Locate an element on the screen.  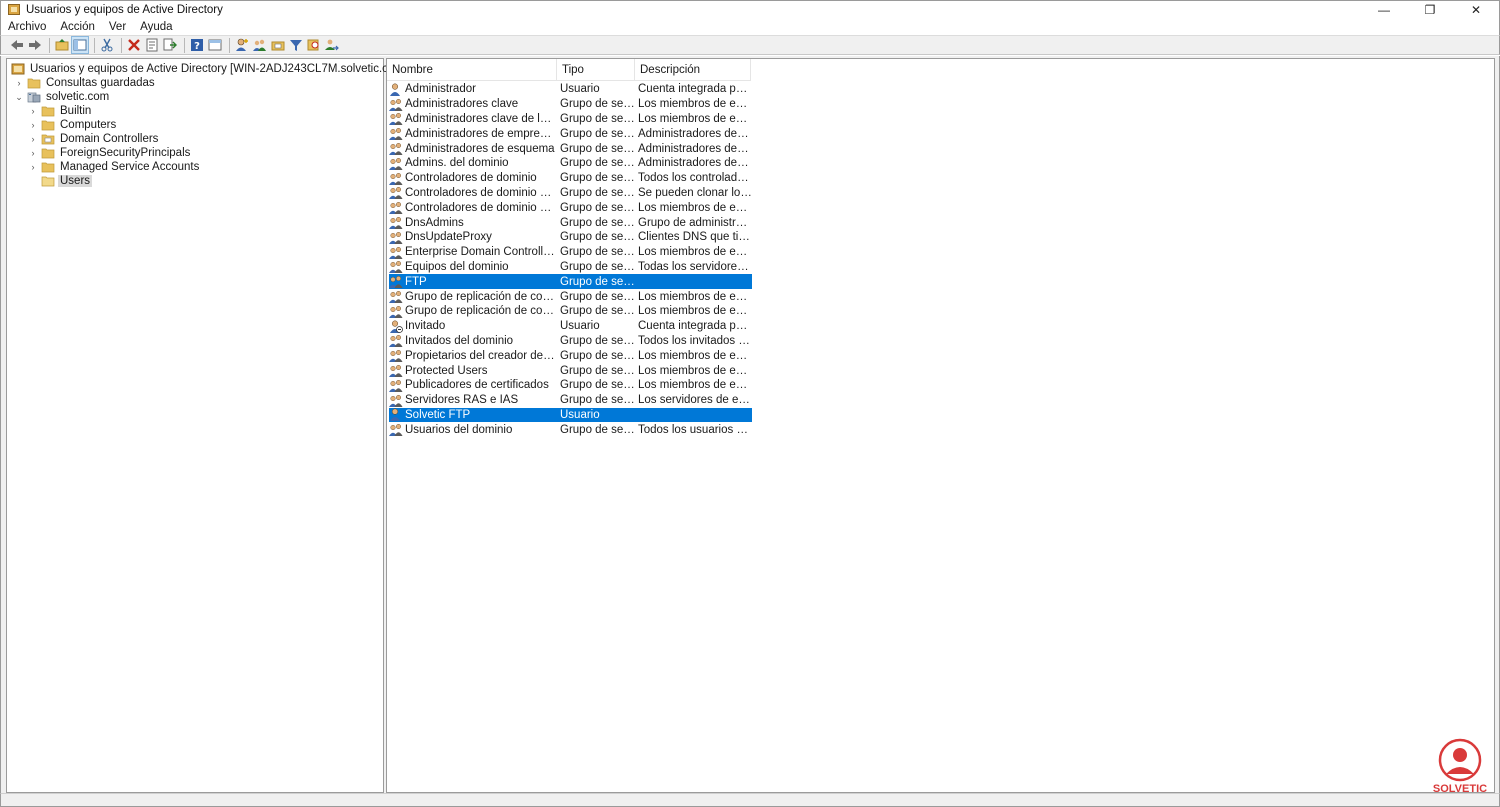
tree-item-domain-controllers: › Domain Controllers is located at coordinates (94, 139).